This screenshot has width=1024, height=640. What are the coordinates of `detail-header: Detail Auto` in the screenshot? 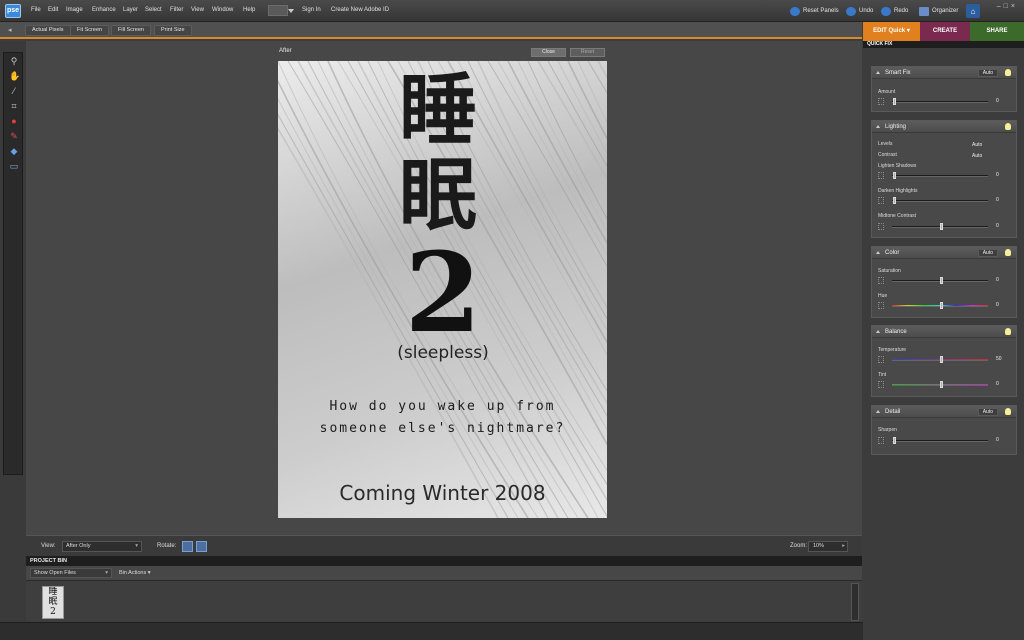 It's located at (944, 412).